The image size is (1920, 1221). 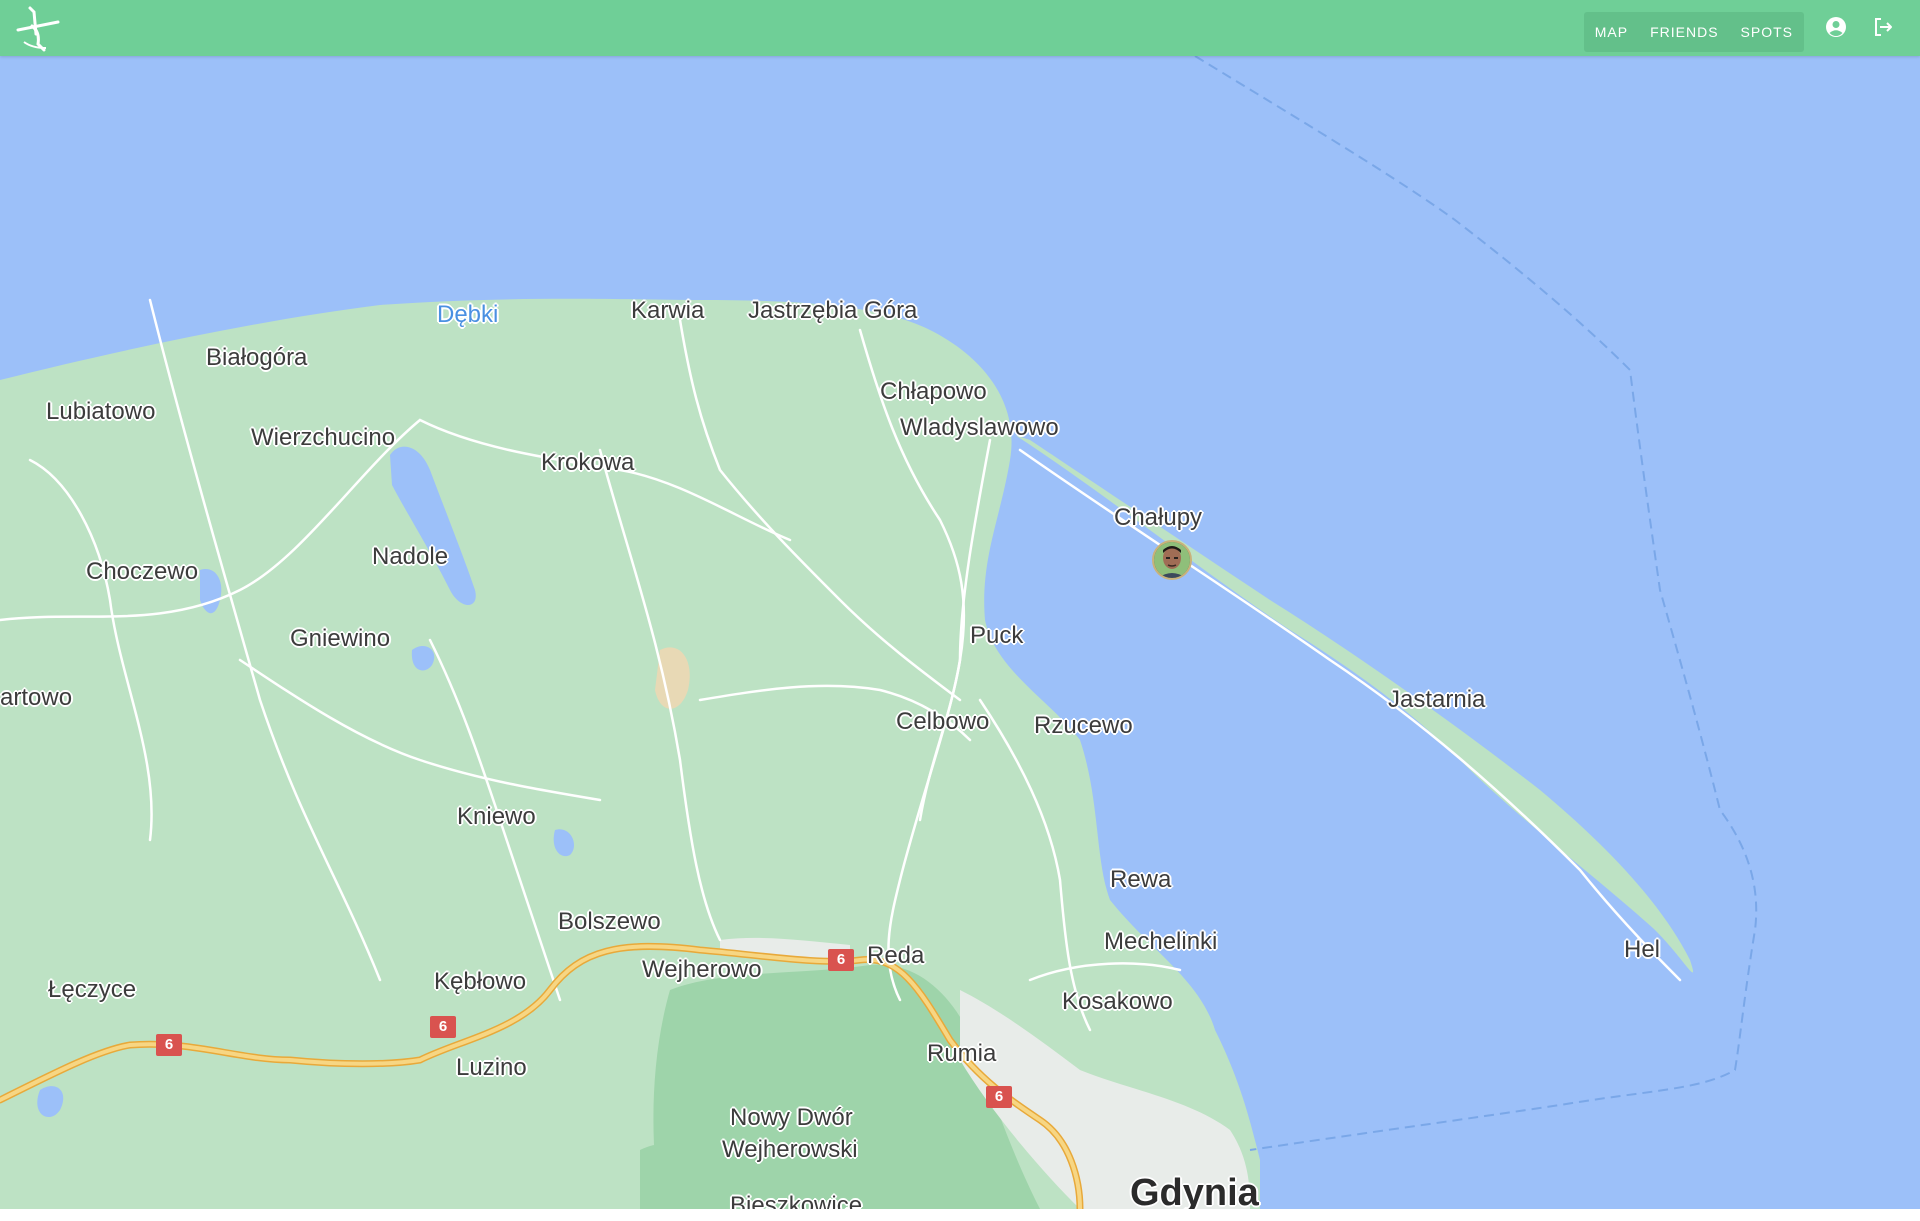 I want to click on map-label-water: Dębki, so click(x=468, y=314).